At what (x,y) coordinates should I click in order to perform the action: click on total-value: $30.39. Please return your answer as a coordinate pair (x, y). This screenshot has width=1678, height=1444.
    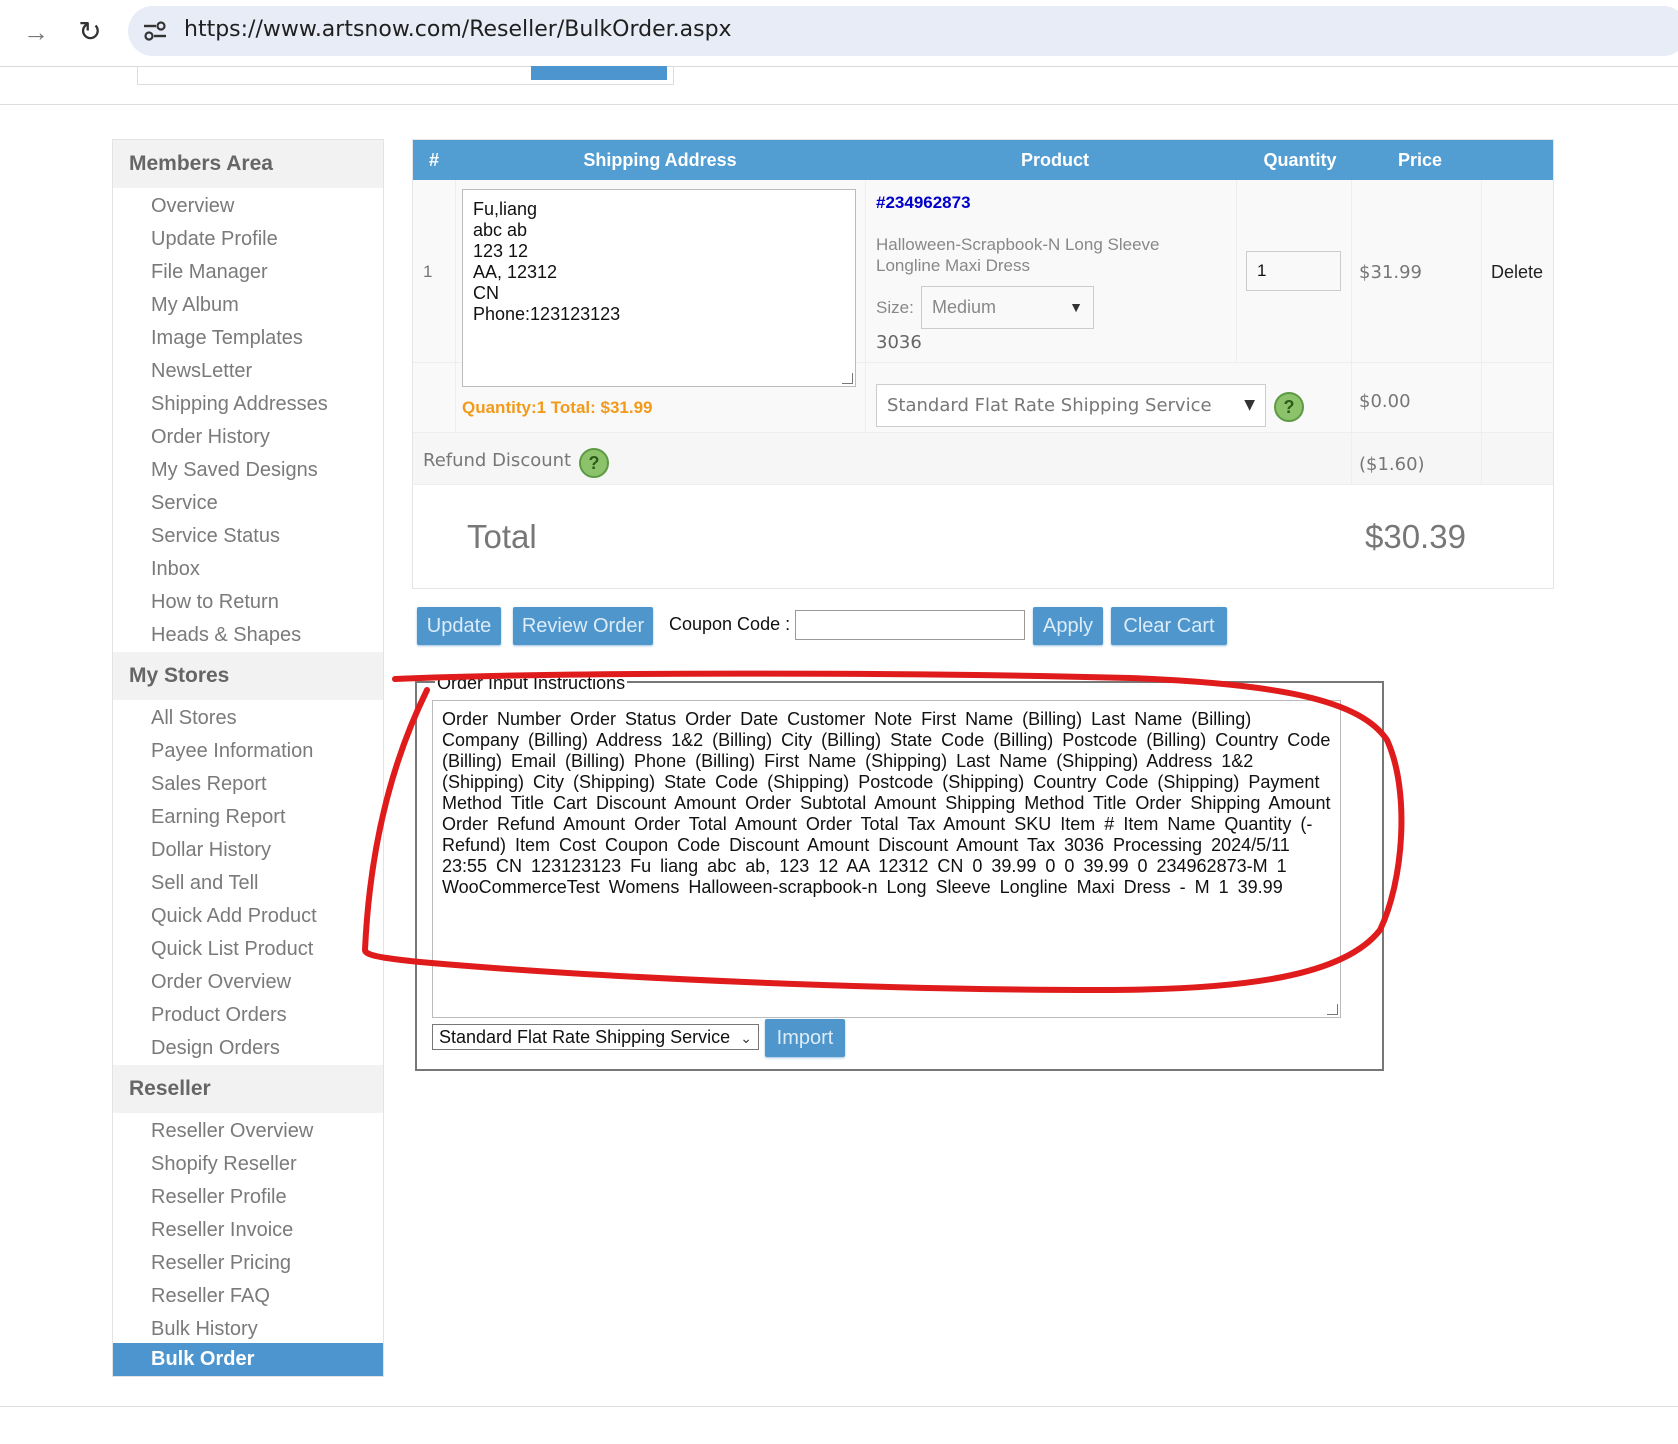
    Looking at the image, I should click on (1415, 536).